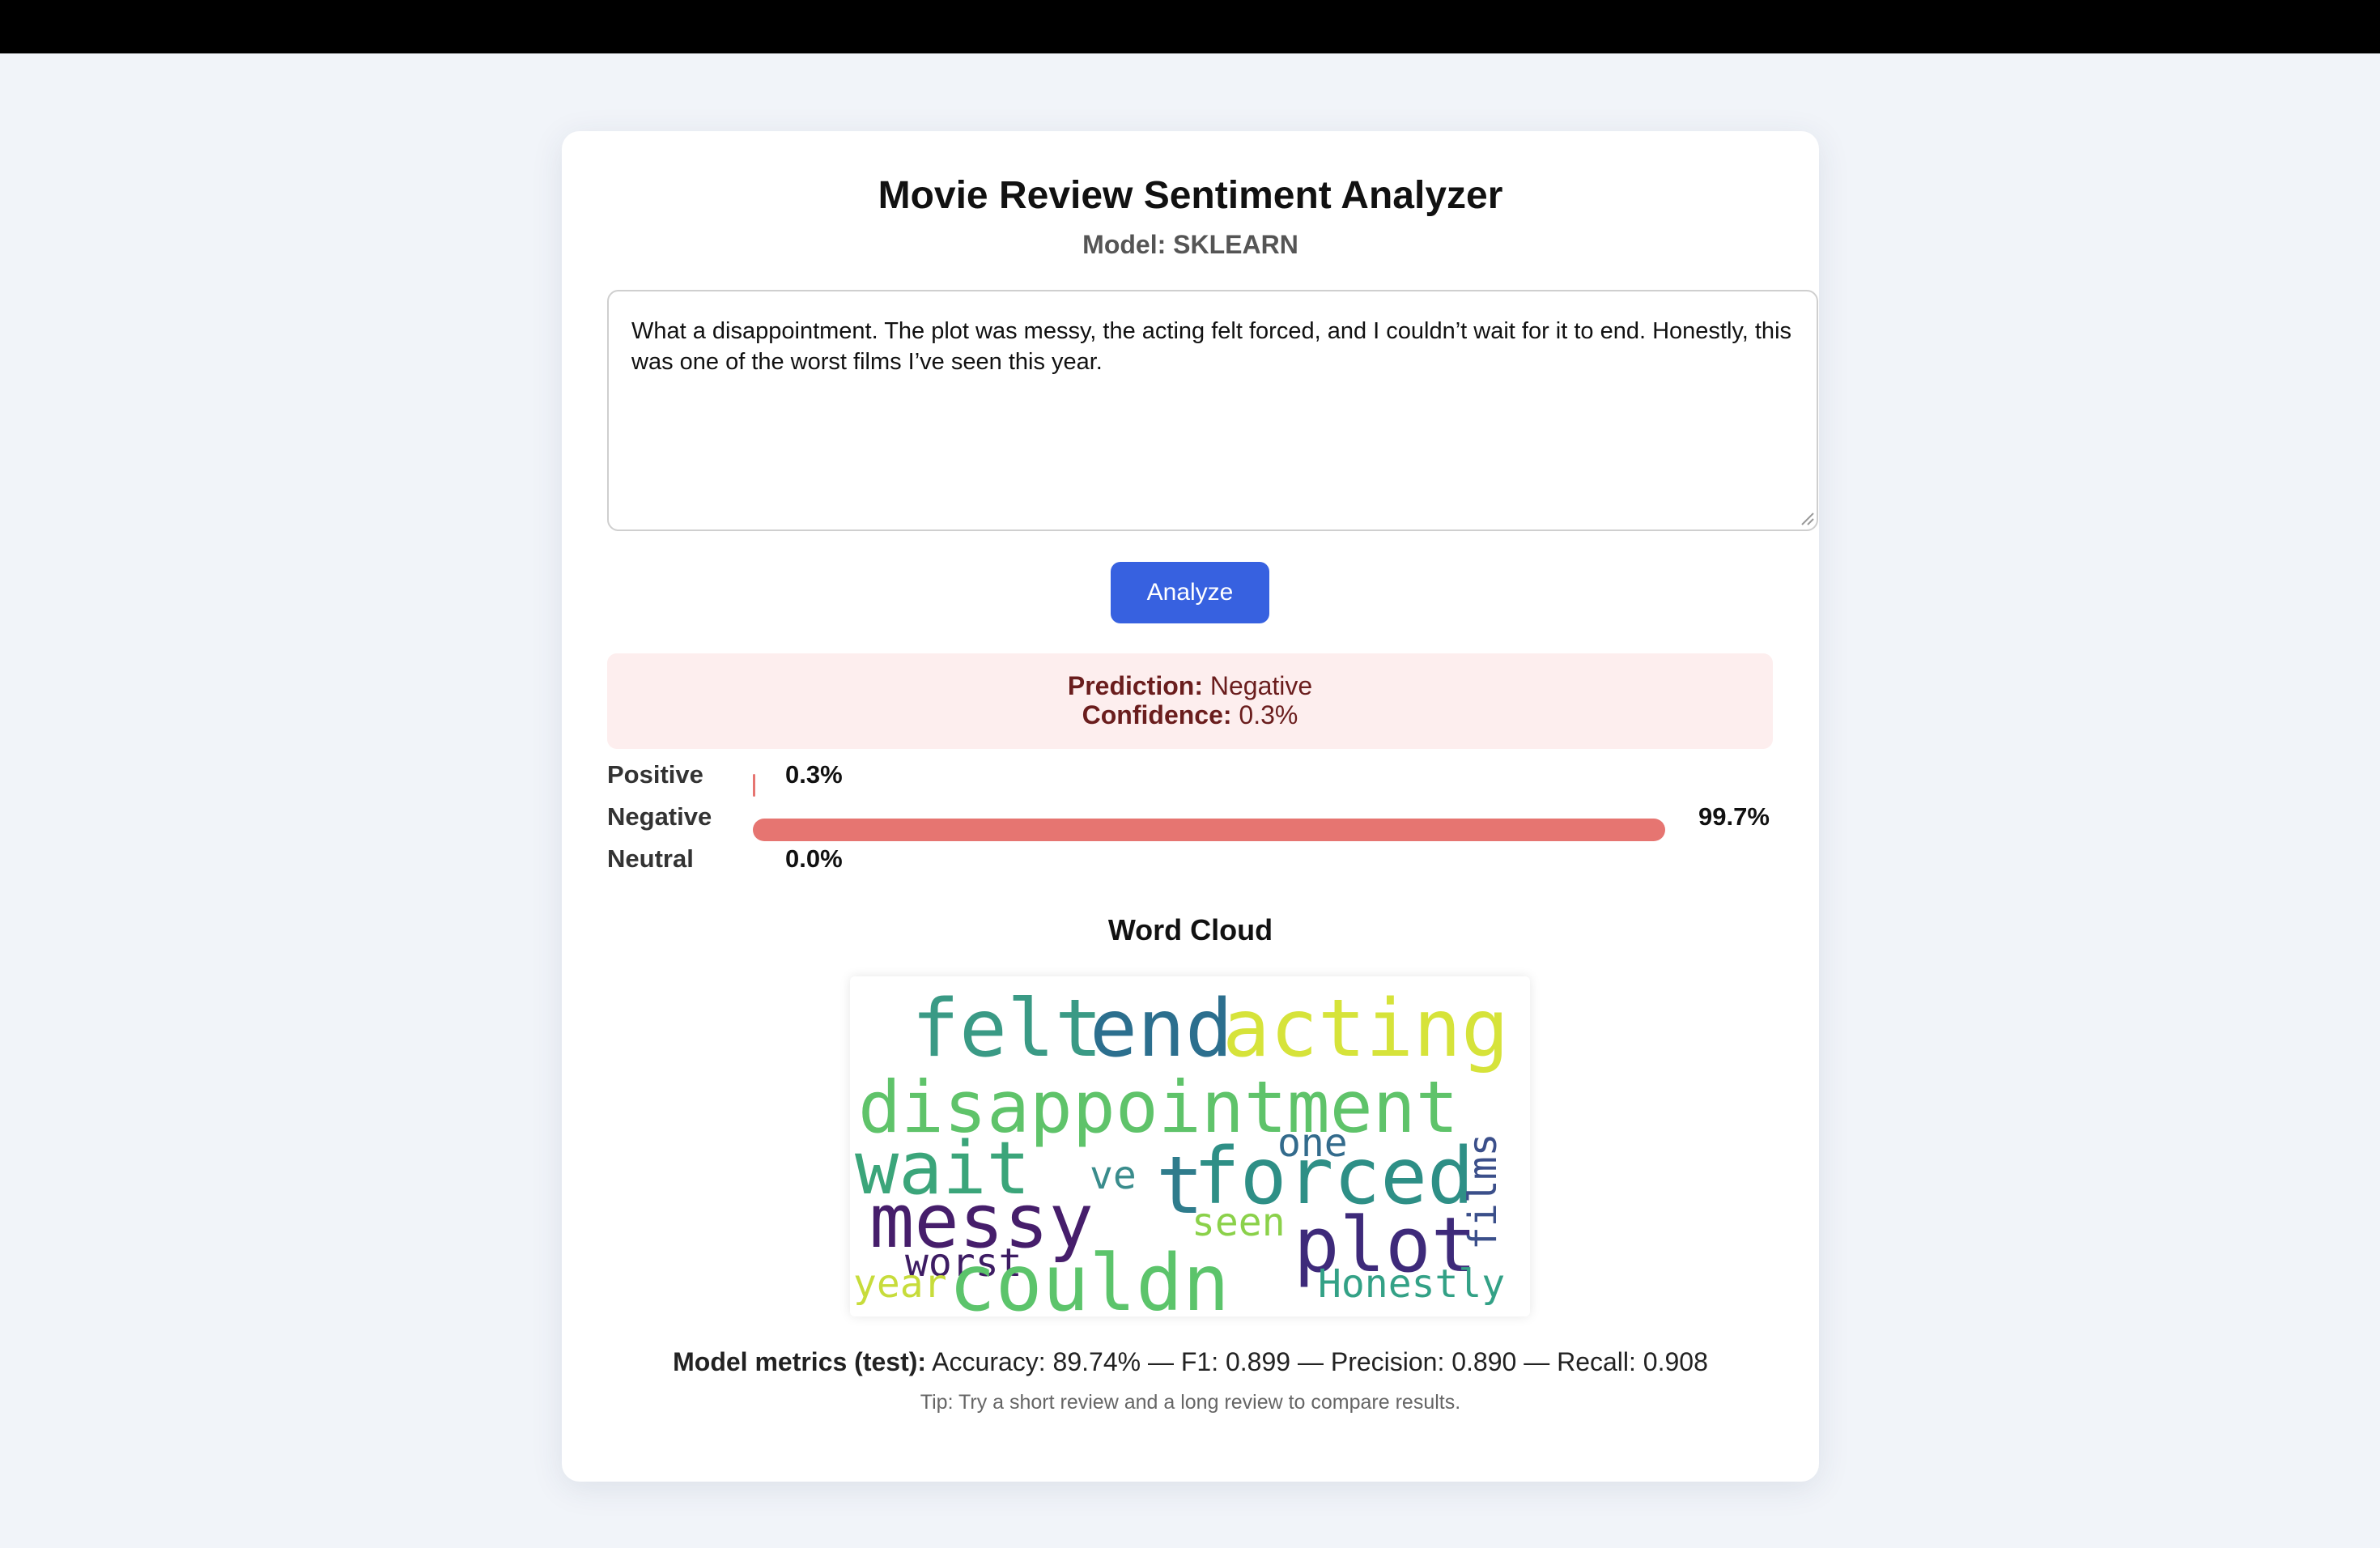 The height and width of the screenshot is (1548, 2380). I want to click on wc-word: year, so click(900, 1284).